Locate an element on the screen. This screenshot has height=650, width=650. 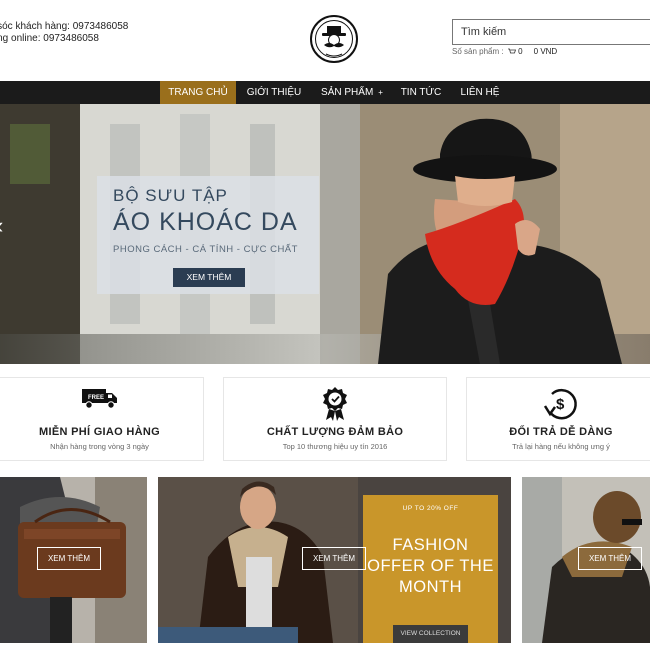
nav-item-products: SẢN PHẨM + is located at coordinates (352, 92).